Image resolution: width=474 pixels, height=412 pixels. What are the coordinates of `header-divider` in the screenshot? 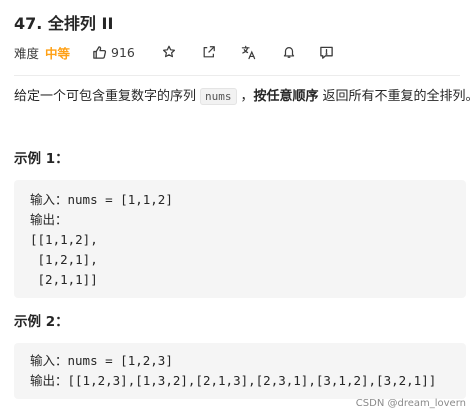 It's located at (237, 75).